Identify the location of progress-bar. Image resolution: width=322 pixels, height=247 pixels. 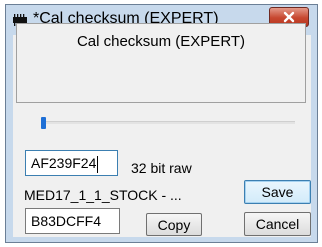
(168, 122).